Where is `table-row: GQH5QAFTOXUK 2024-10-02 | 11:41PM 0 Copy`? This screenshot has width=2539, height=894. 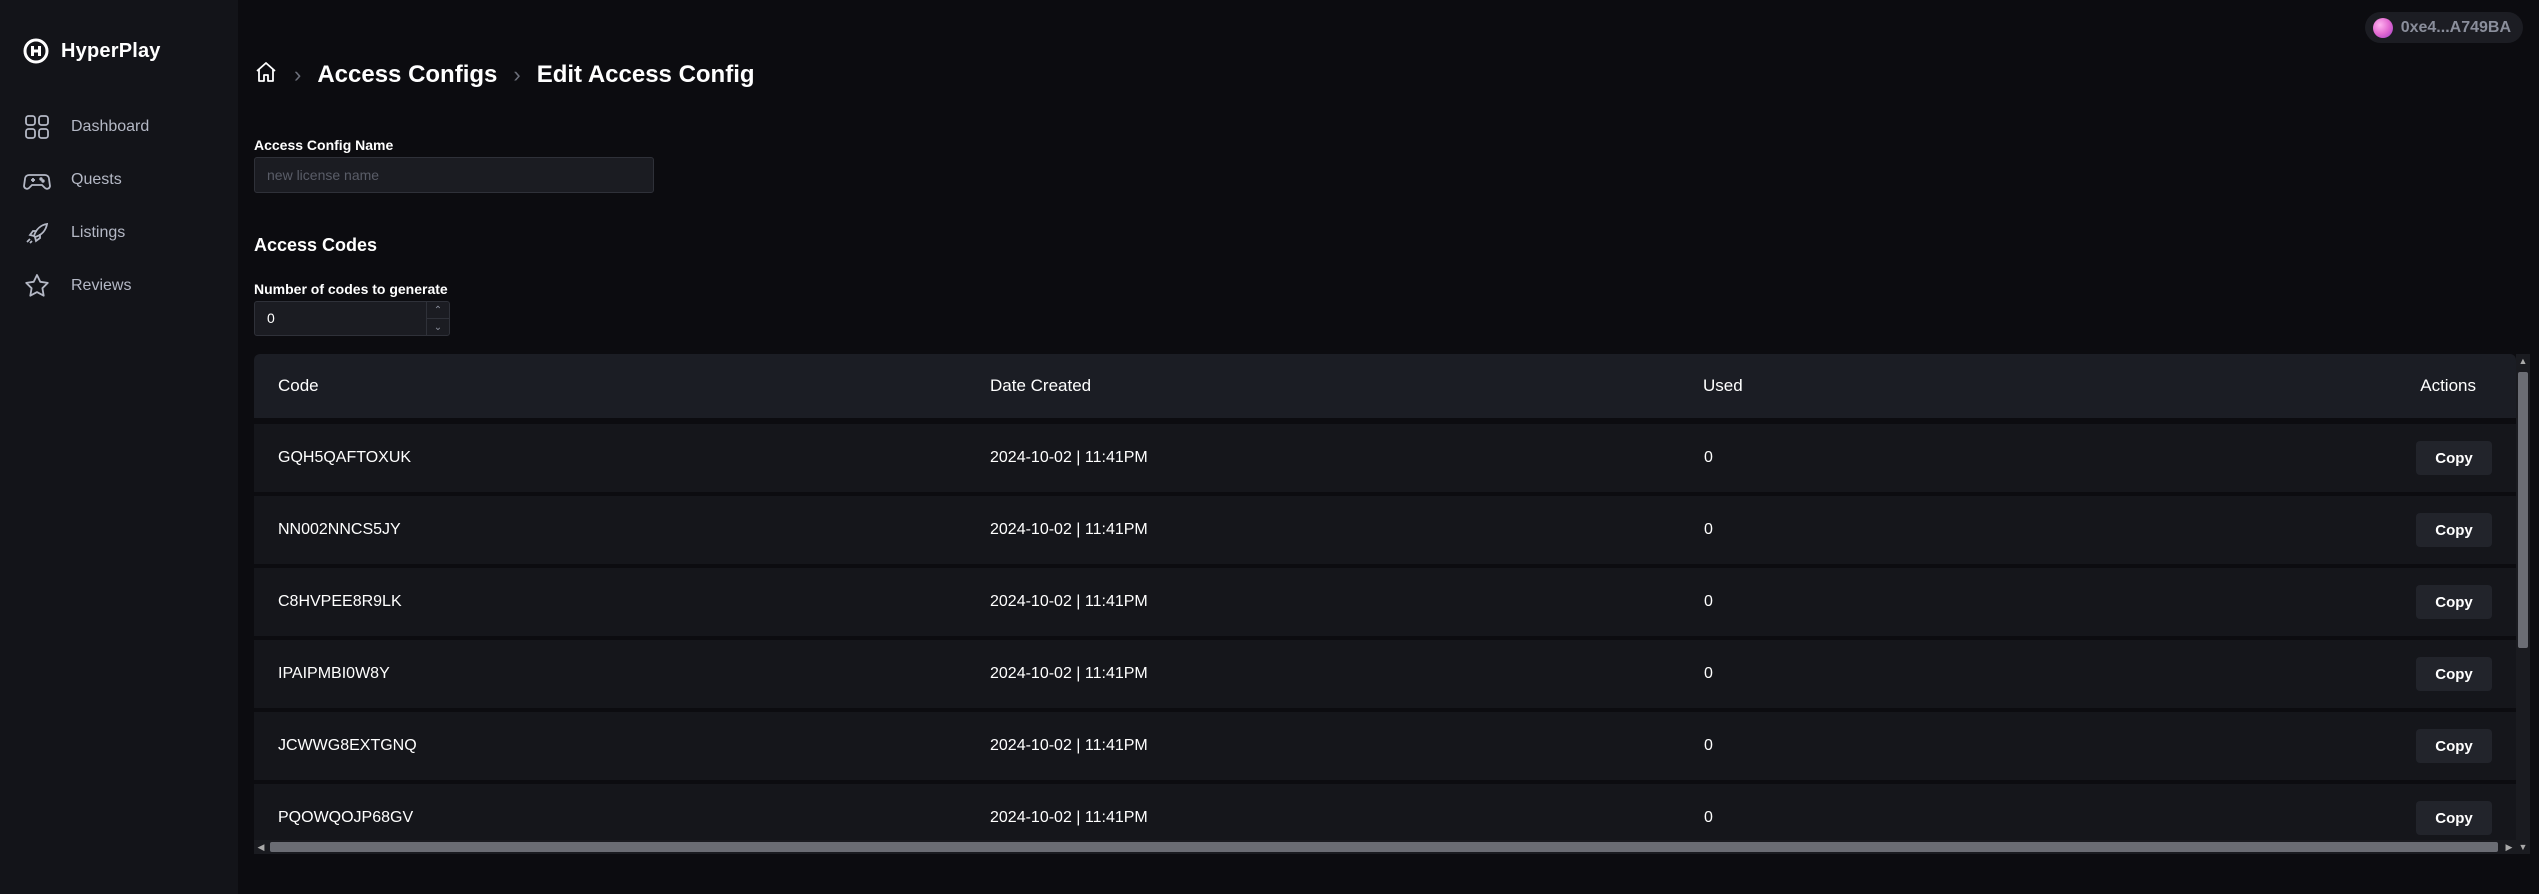 table-row: GQH5QAFTOXUK 2024-10-02 | 11:41PM 0 Copy is located at coordinates (1385, 458).